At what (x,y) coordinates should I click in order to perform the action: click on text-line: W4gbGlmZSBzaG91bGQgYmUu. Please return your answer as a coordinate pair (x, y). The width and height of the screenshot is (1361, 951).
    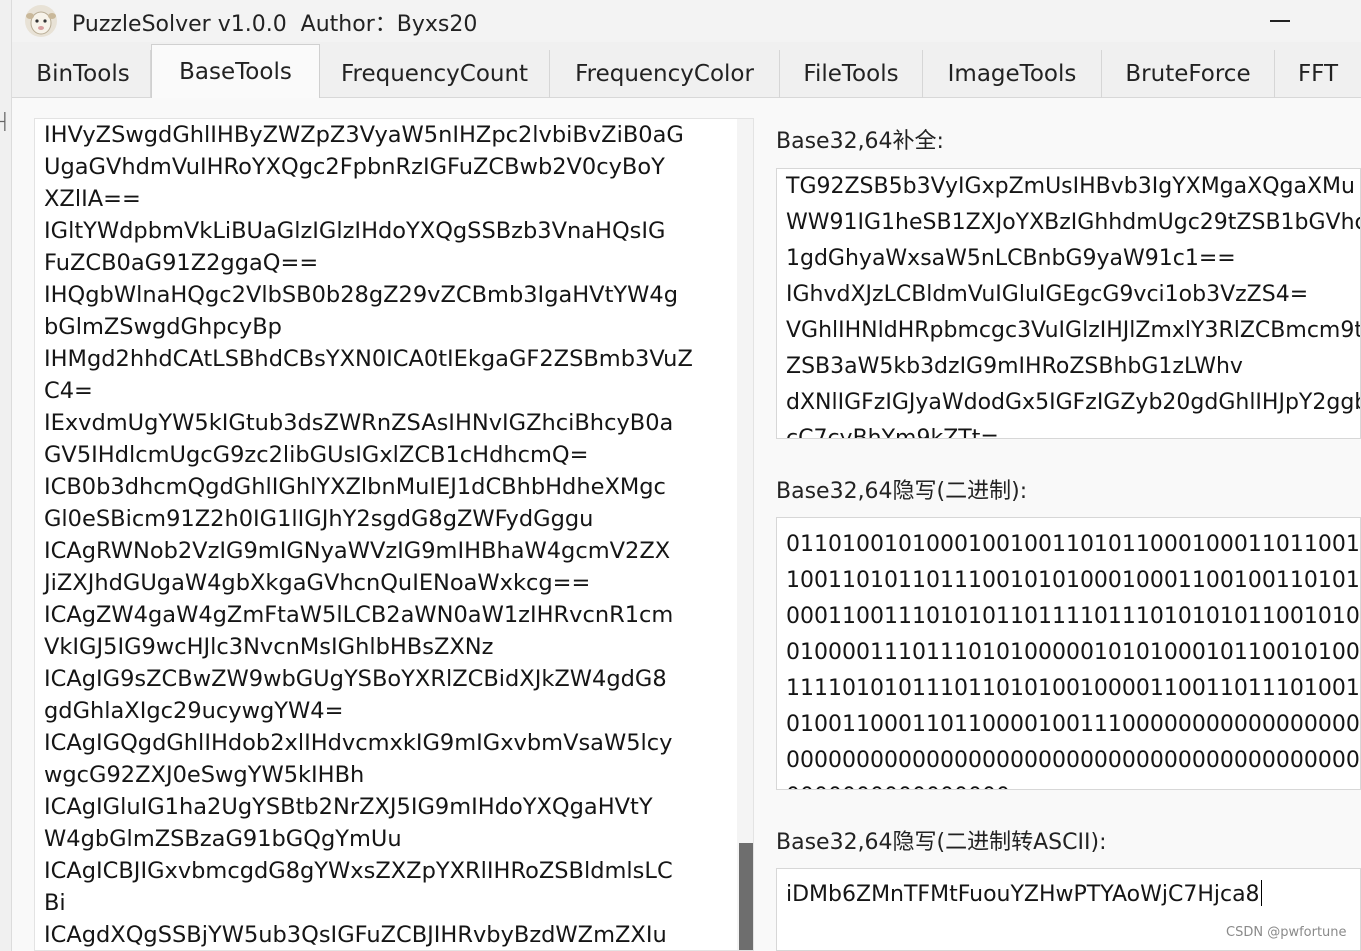
    Looking at the image, I should click on (223, 839).